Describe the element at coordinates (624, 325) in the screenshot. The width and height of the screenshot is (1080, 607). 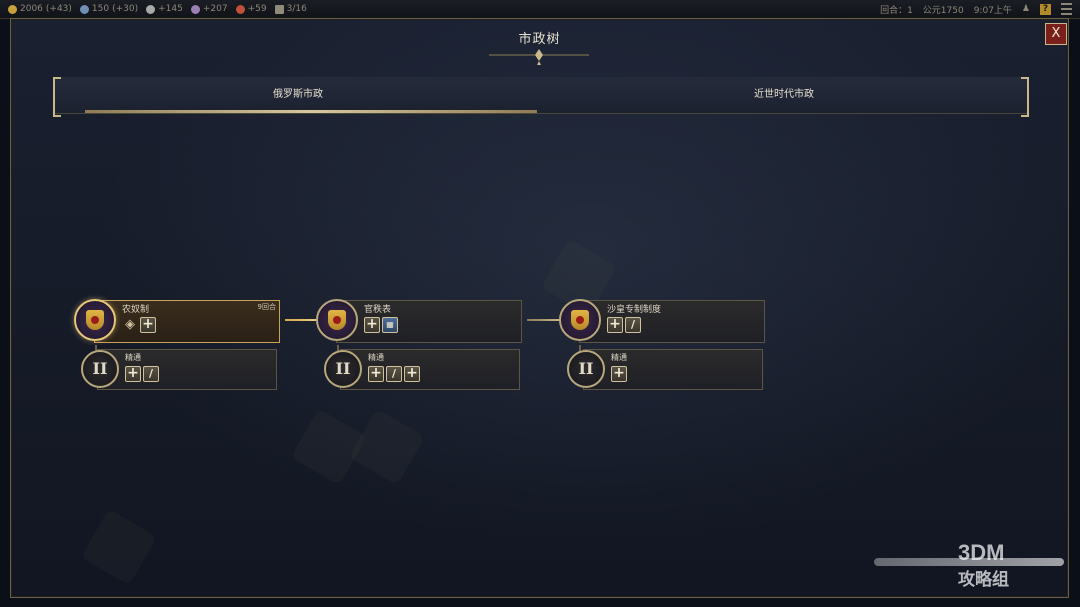
I see `civic-unlock-icons: + /` at that location.